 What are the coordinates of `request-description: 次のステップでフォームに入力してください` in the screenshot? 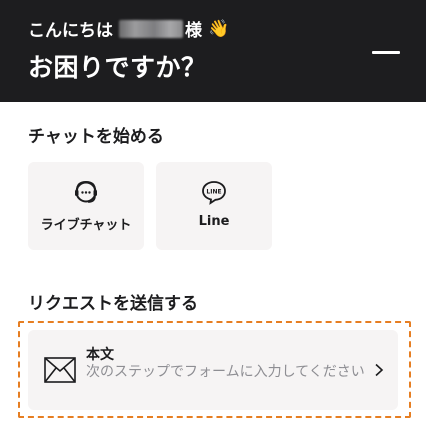 It's located at (225, 372).